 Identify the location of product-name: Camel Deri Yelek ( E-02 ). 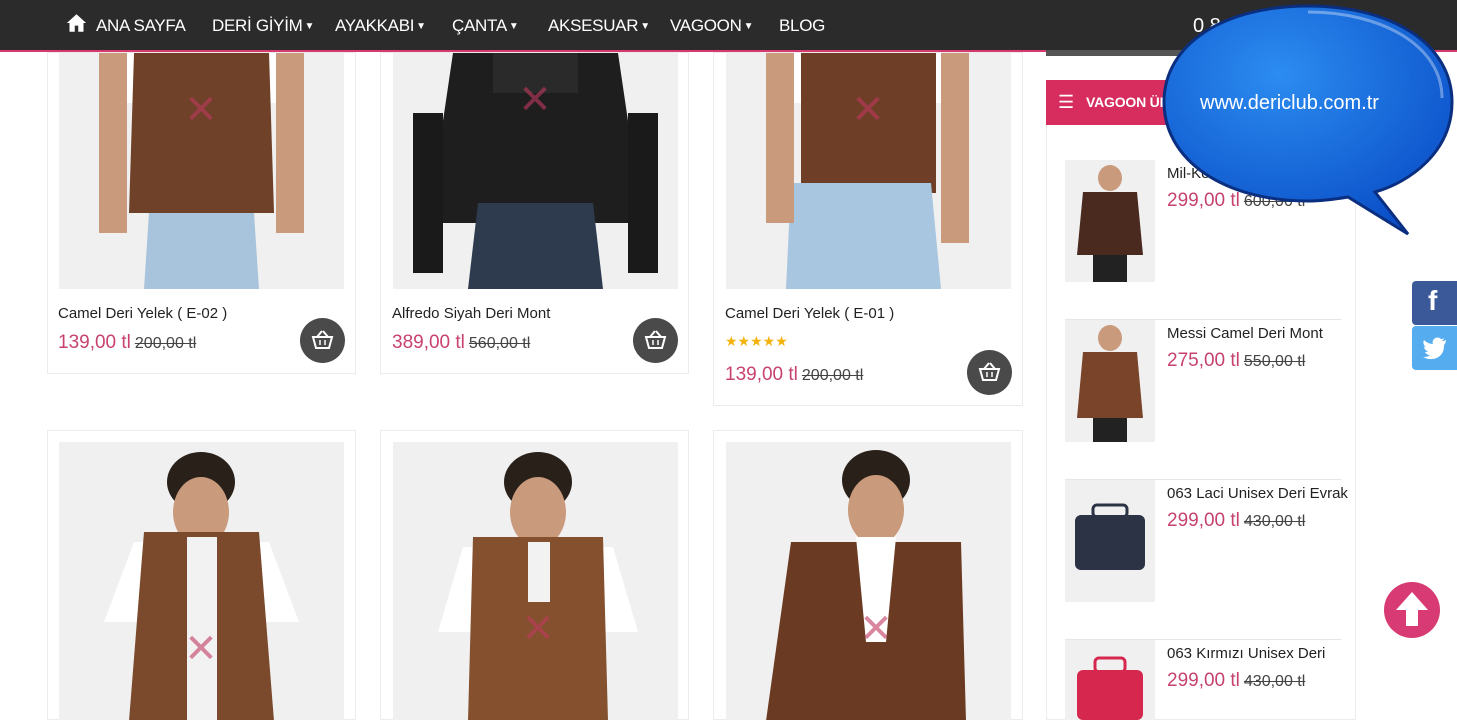
(142, 313).